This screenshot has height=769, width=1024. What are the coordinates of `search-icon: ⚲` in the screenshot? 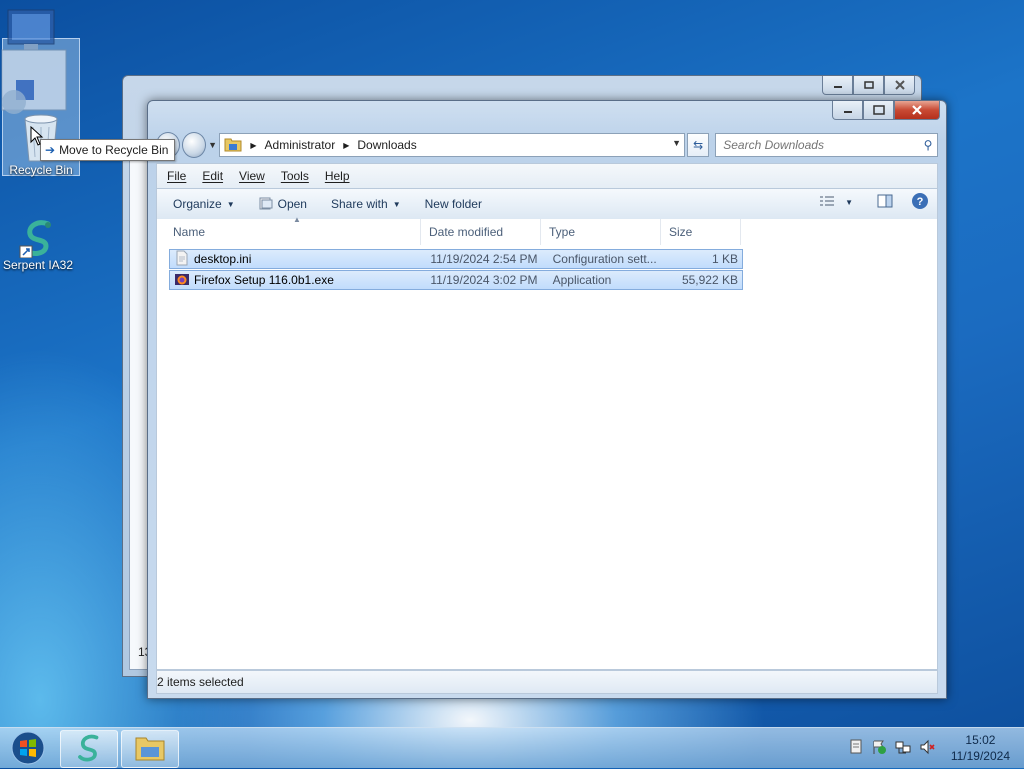 It's located at (928, 145).